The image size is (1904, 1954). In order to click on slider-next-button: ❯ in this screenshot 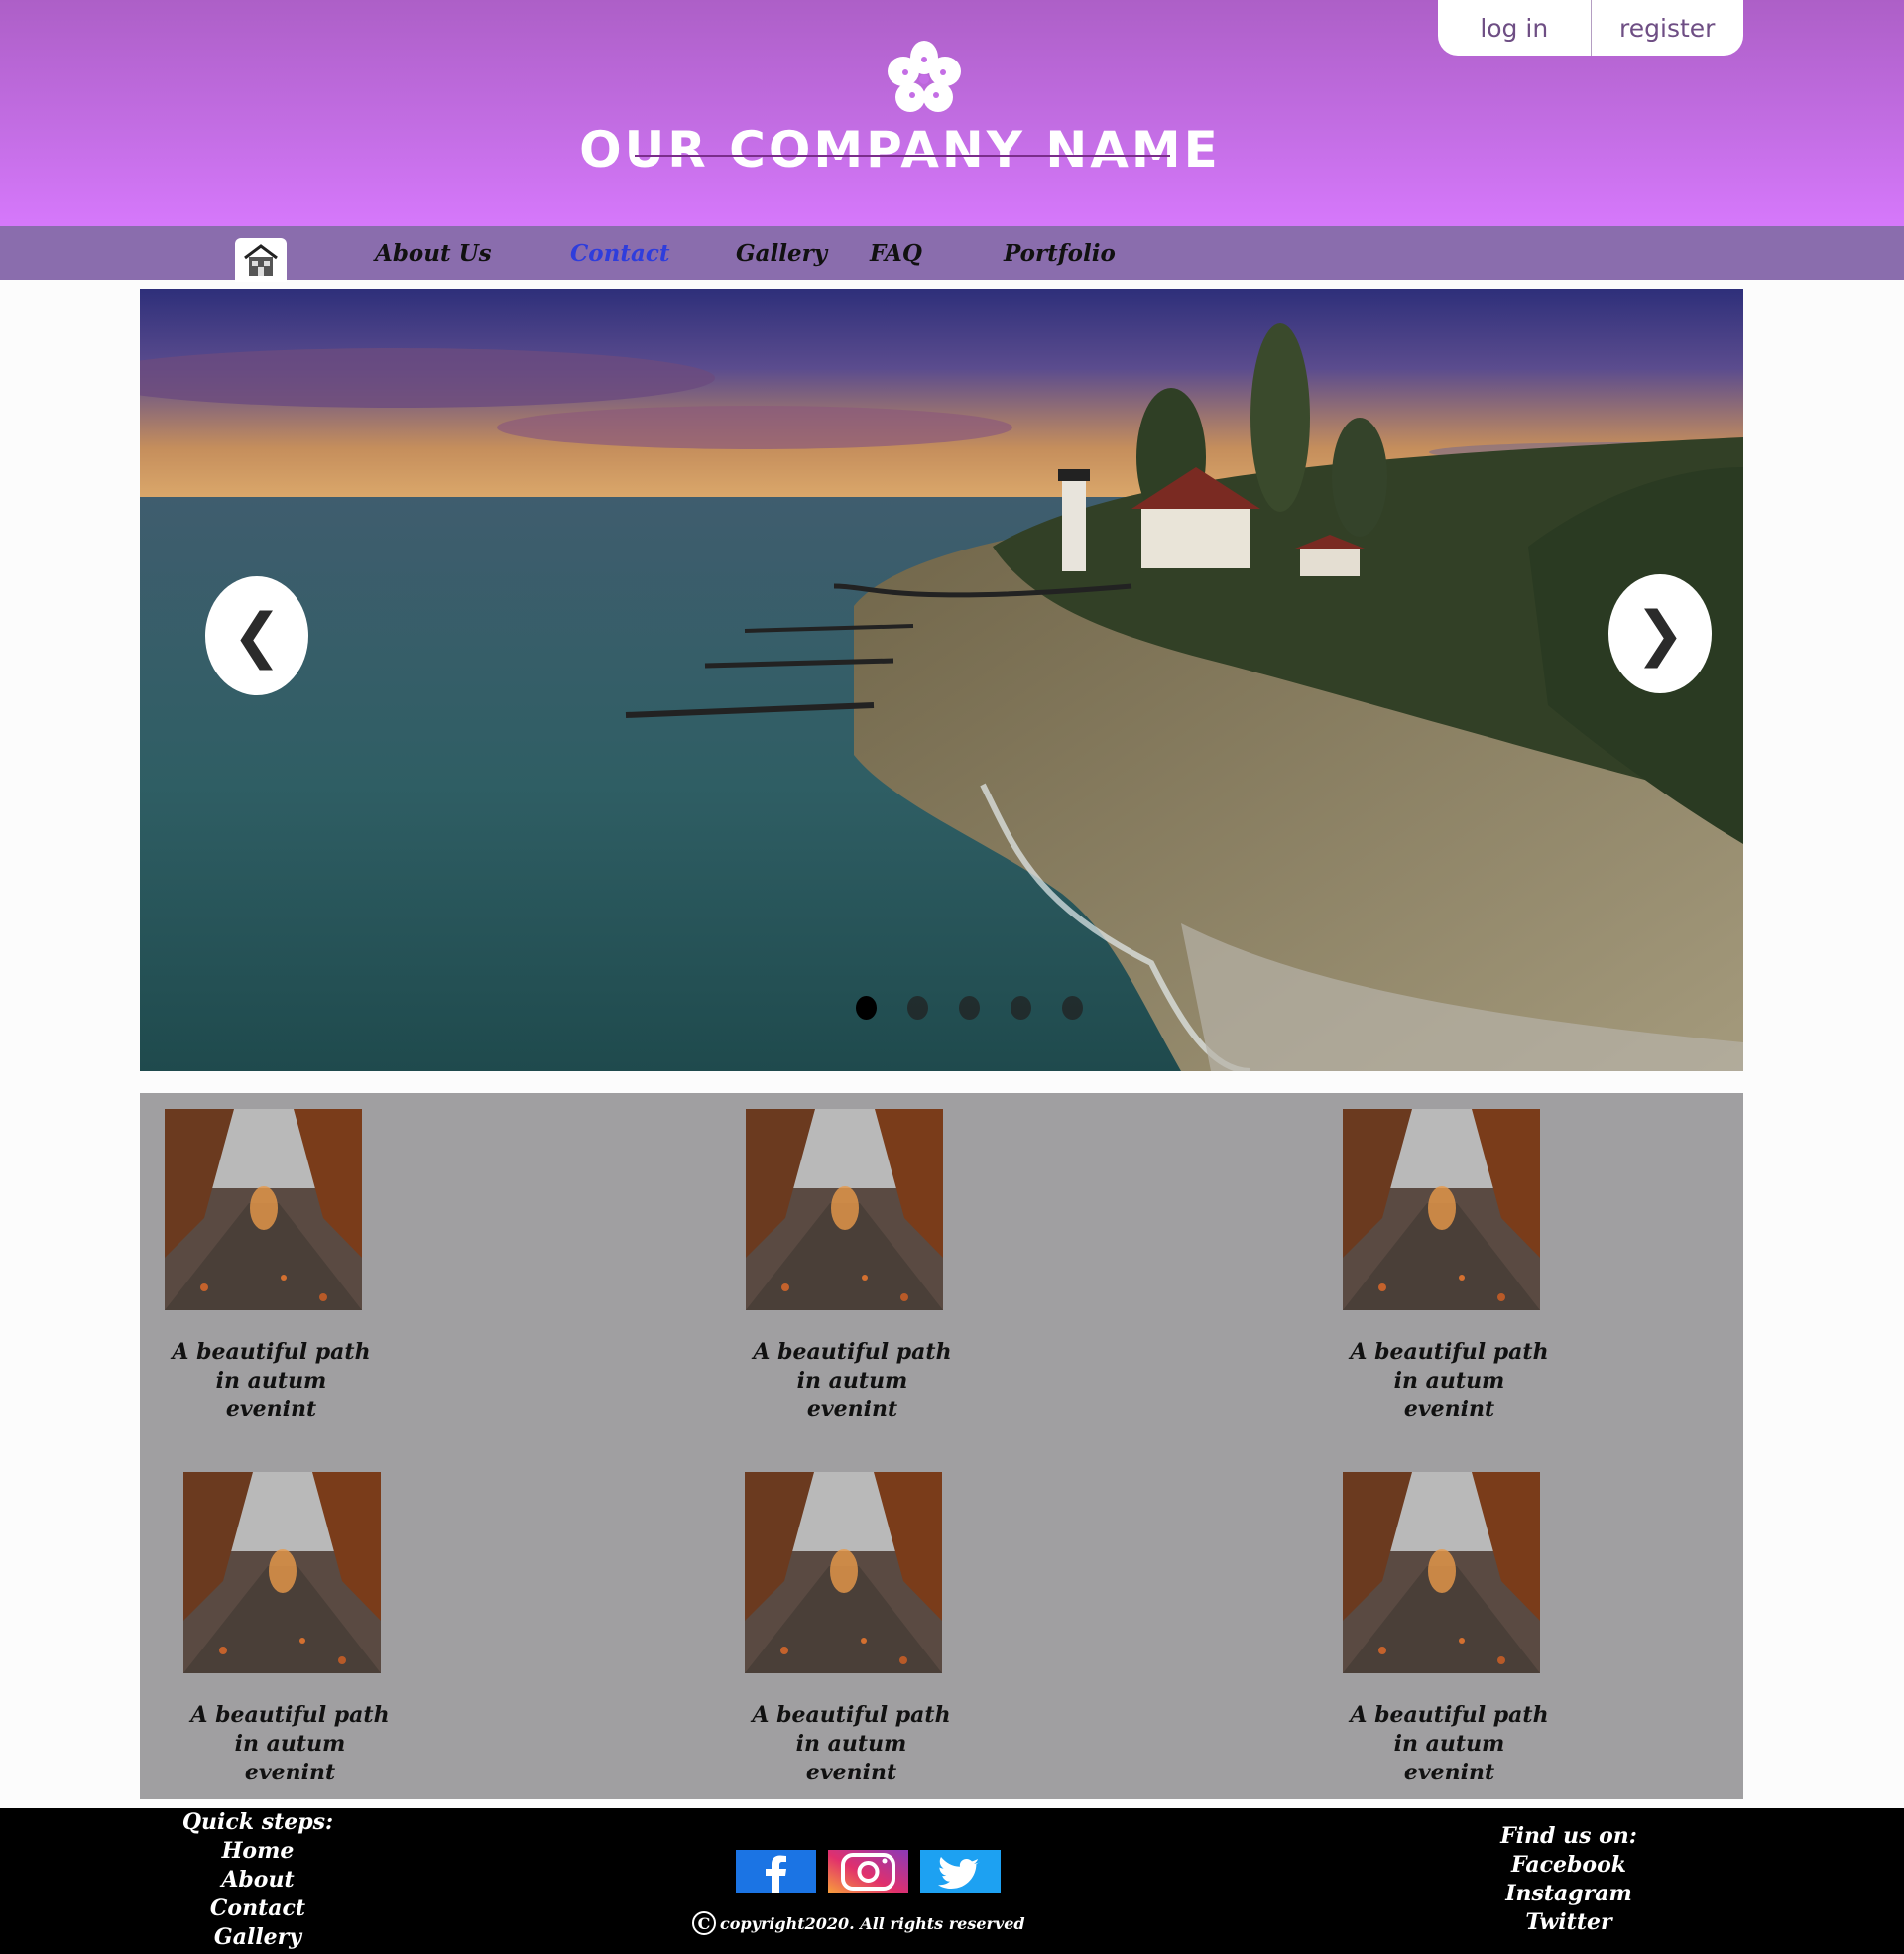, I will do `click(1660, 633)`.